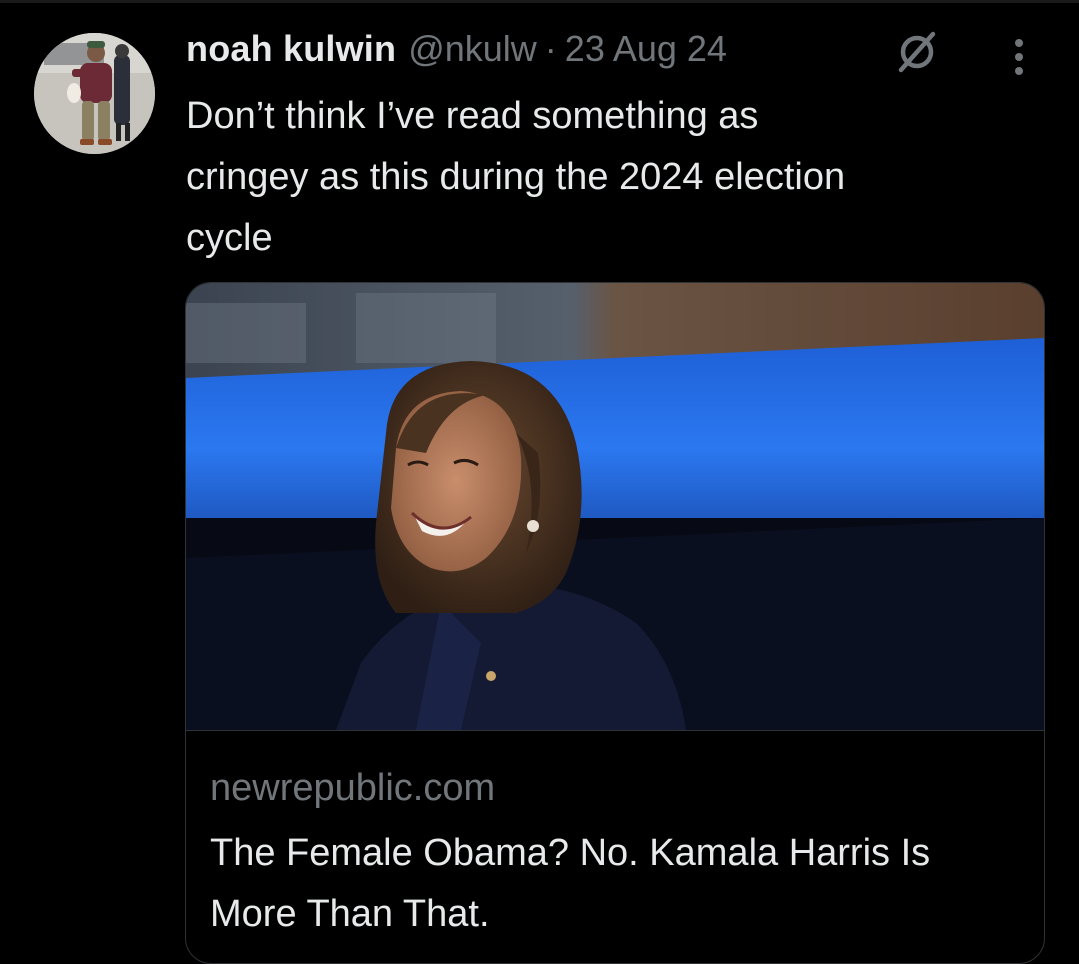  I want to click on tweet-header: noah kulwin @nkulw · 23 Aug 24, so click(456, 53).